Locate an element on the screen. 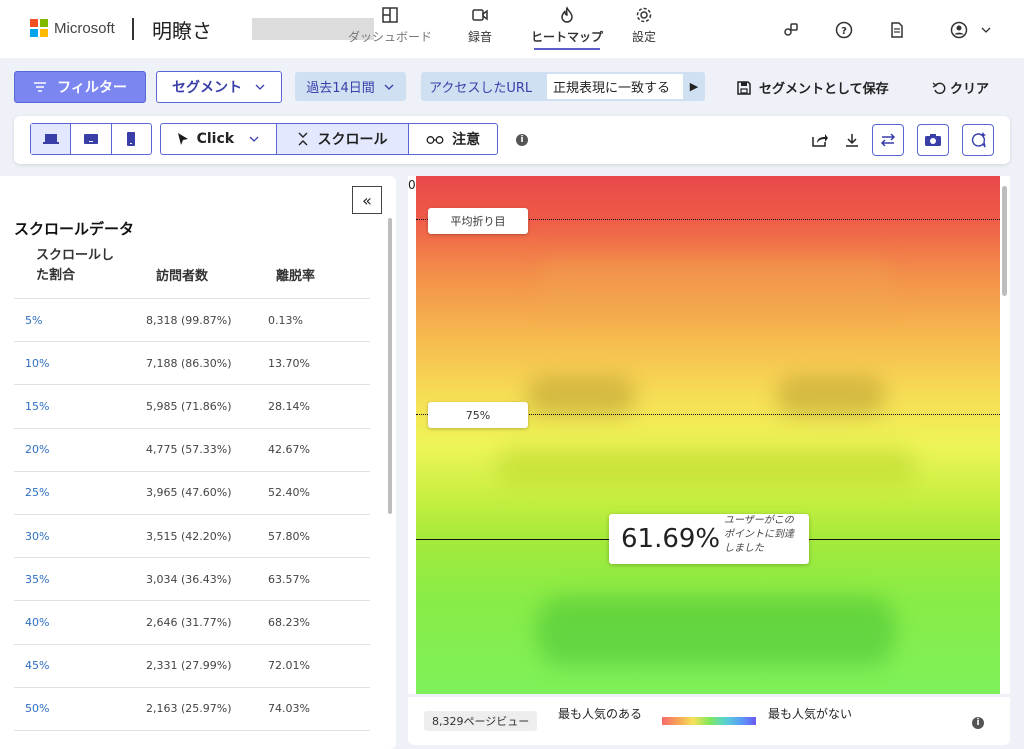 This screenshot has width=1024, height=749. heatmap-scrollbar is located at coordinates (1004, 241).